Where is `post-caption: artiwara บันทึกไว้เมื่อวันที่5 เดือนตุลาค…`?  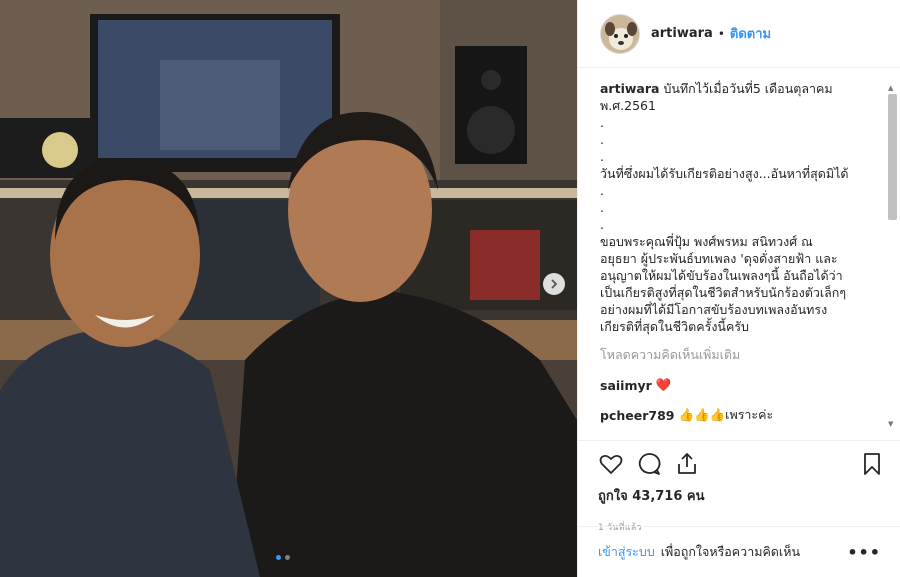
post-caption: artiwara บันทึกไว้เมื่อวันที่5 เดือนตุลาค… is located at coordinates (741, 207).